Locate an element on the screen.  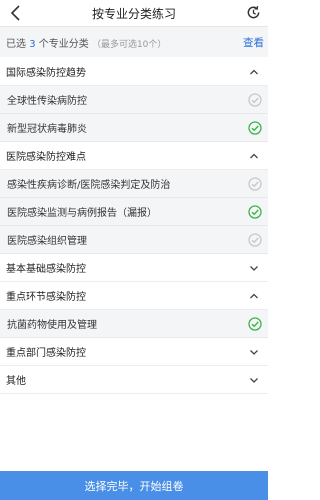
category-group-header: 重点部门感染防控 is located at coordinates (134, 352).